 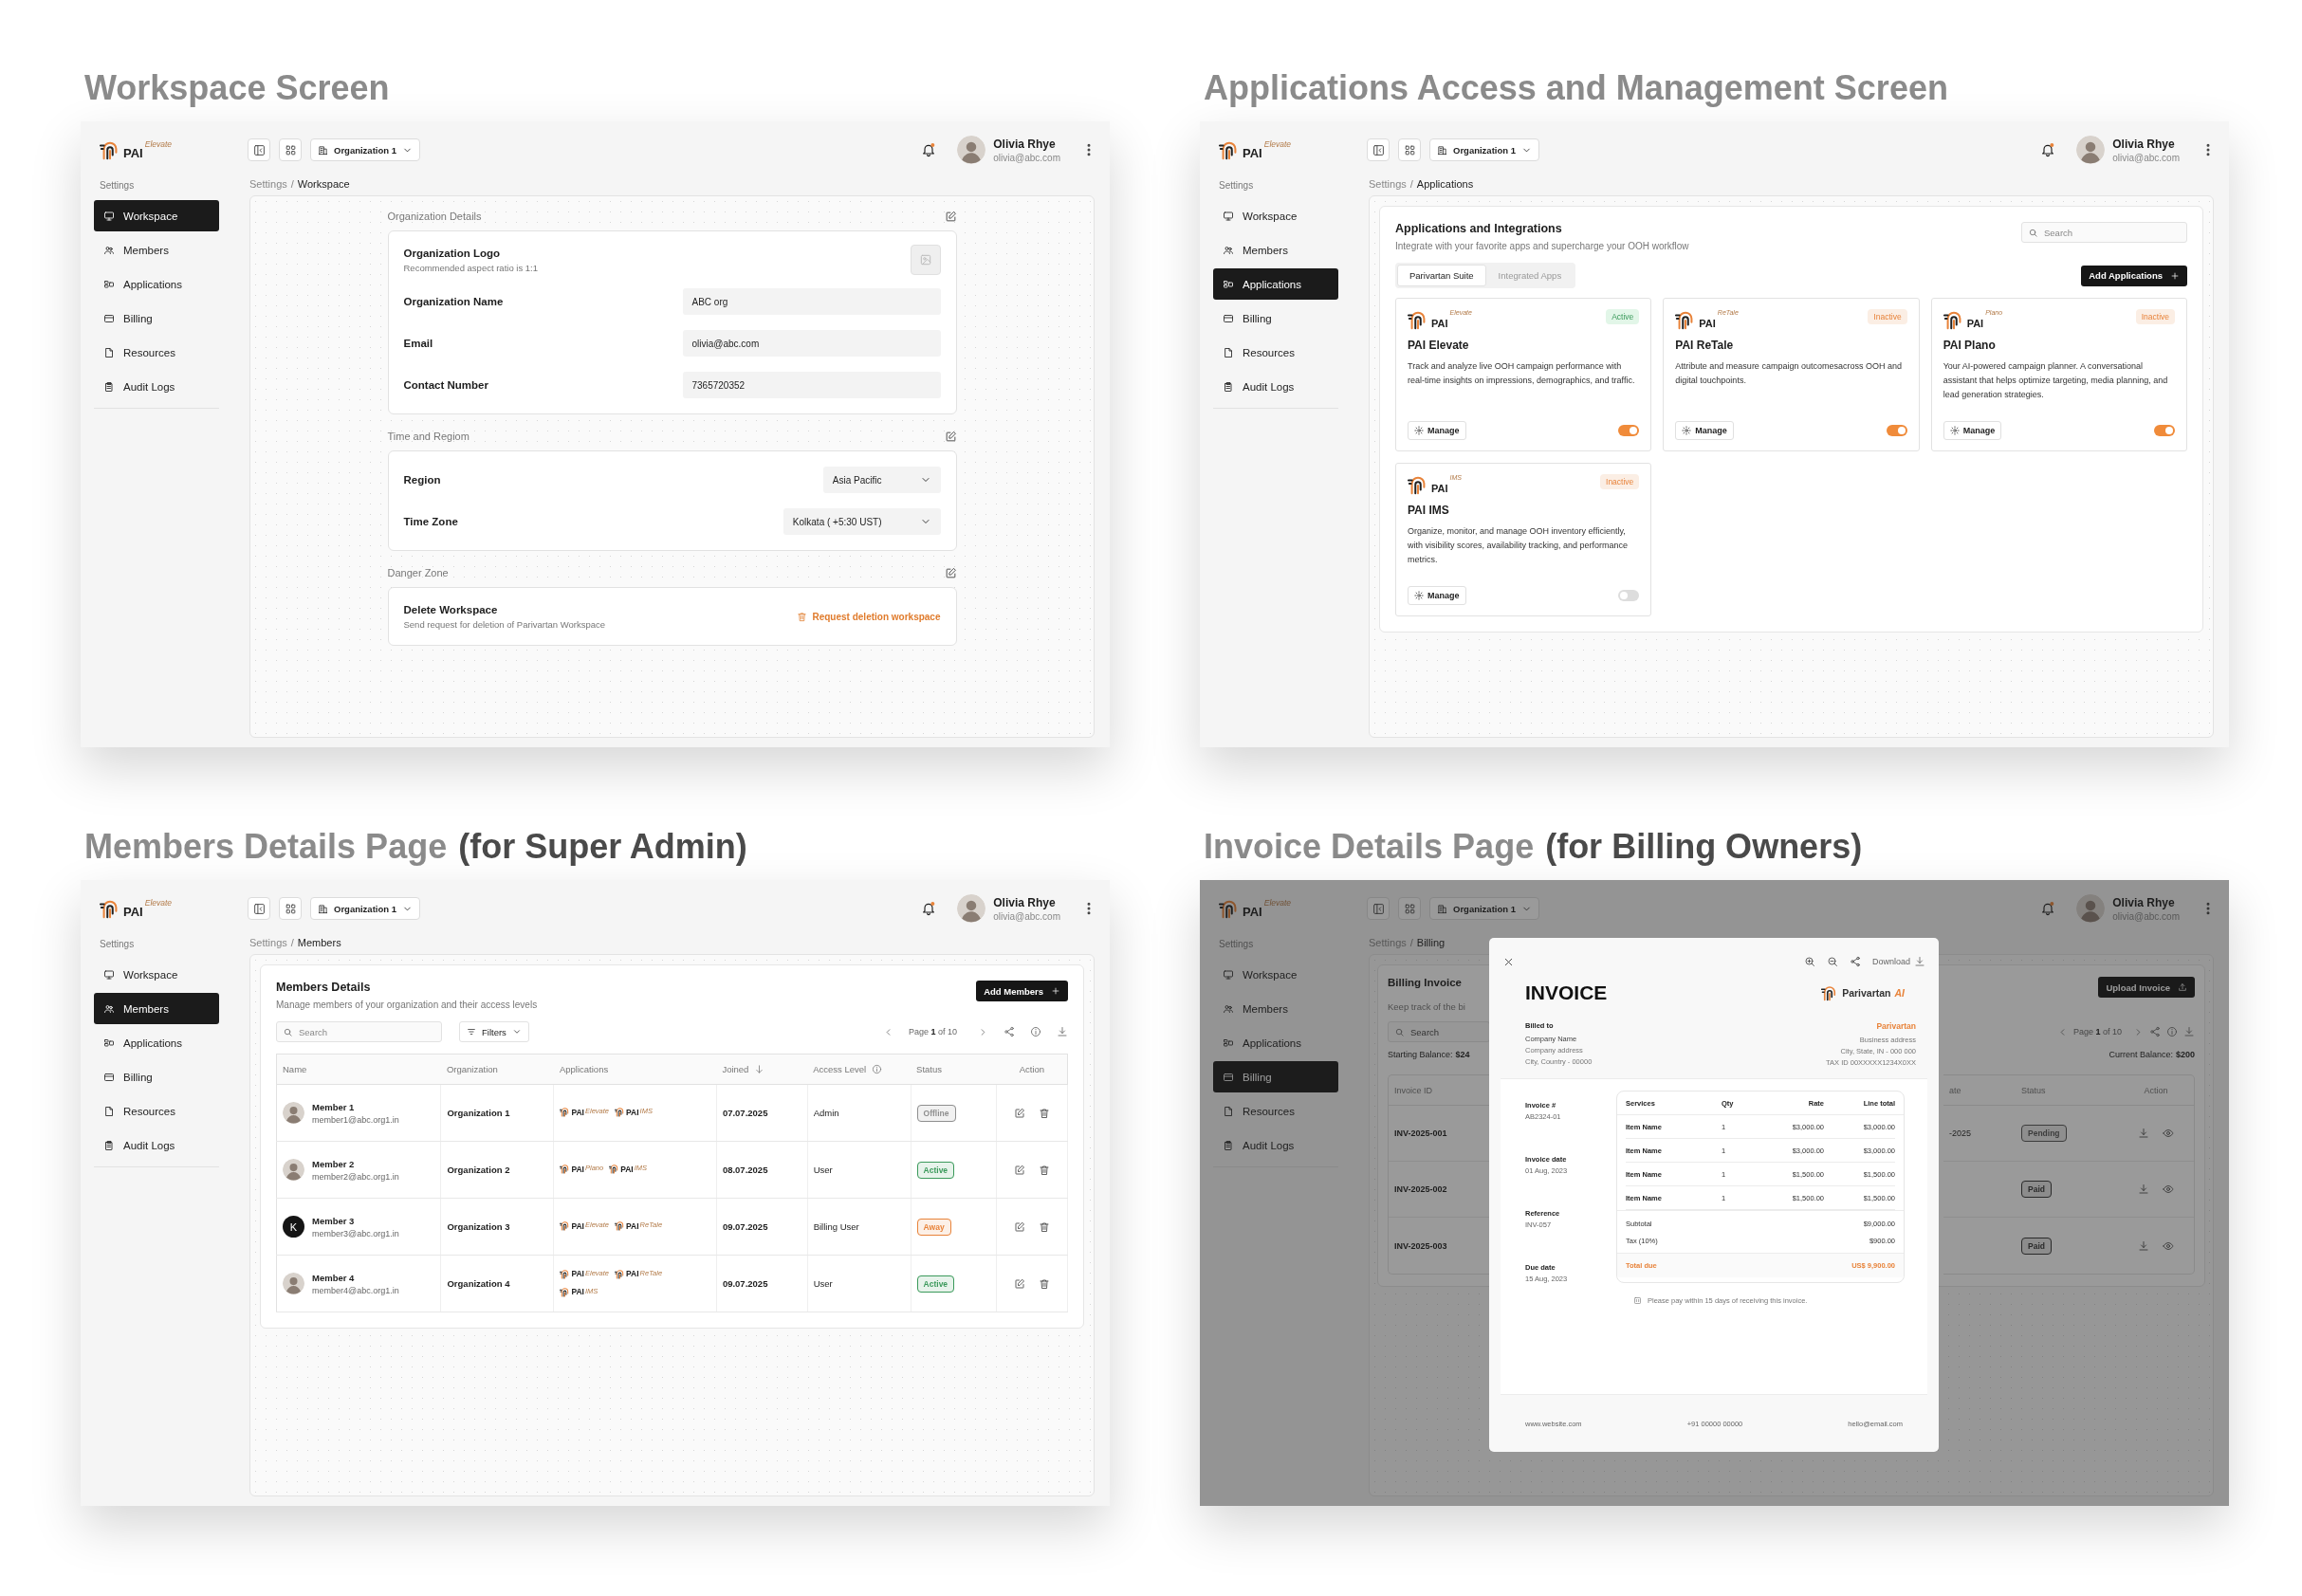 I want to click on building-icon, so click(x=1442, y=908).